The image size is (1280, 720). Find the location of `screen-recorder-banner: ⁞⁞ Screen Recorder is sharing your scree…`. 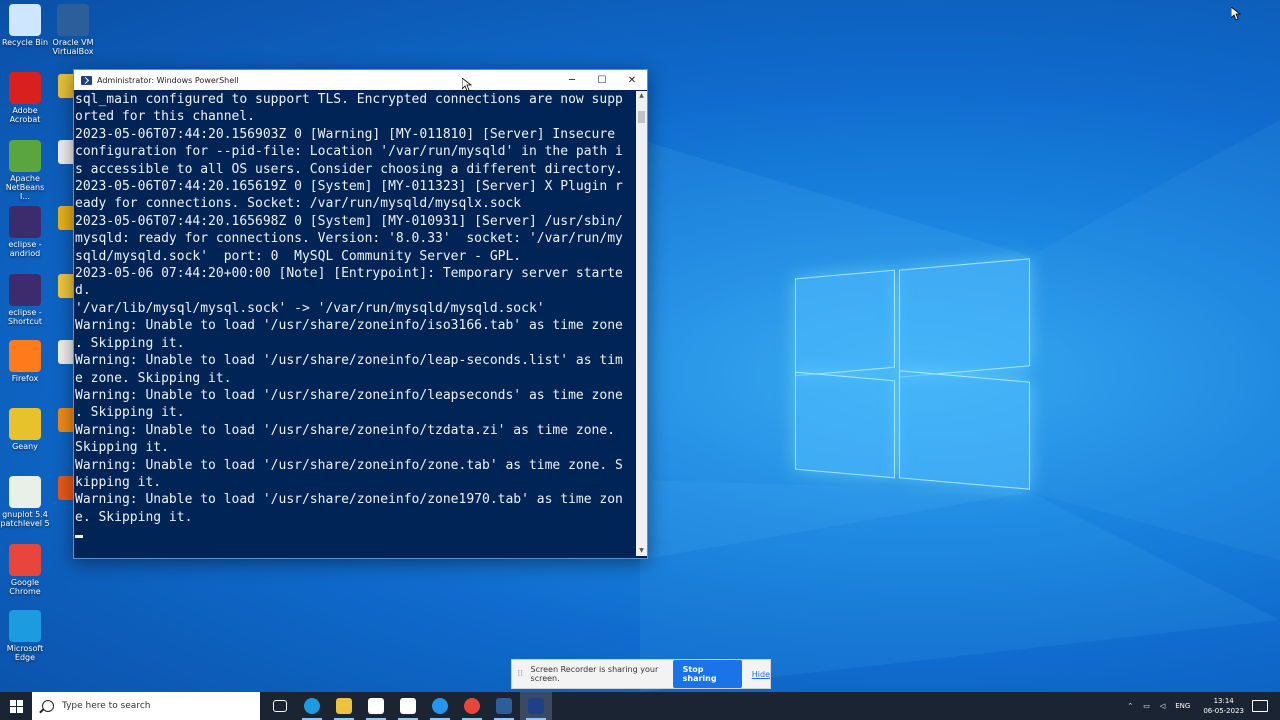

screen-recorder-banner: ⁞⁞ Screen Recorder is sharing your scree… is located at coordinates (641, 674).